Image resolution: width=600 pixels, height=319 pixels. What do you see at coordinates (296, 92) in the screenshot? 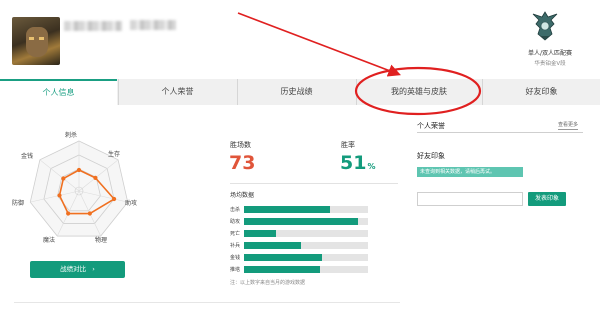
I see `tab-match-history: 历史战绩` at bounding box center [296, 92].